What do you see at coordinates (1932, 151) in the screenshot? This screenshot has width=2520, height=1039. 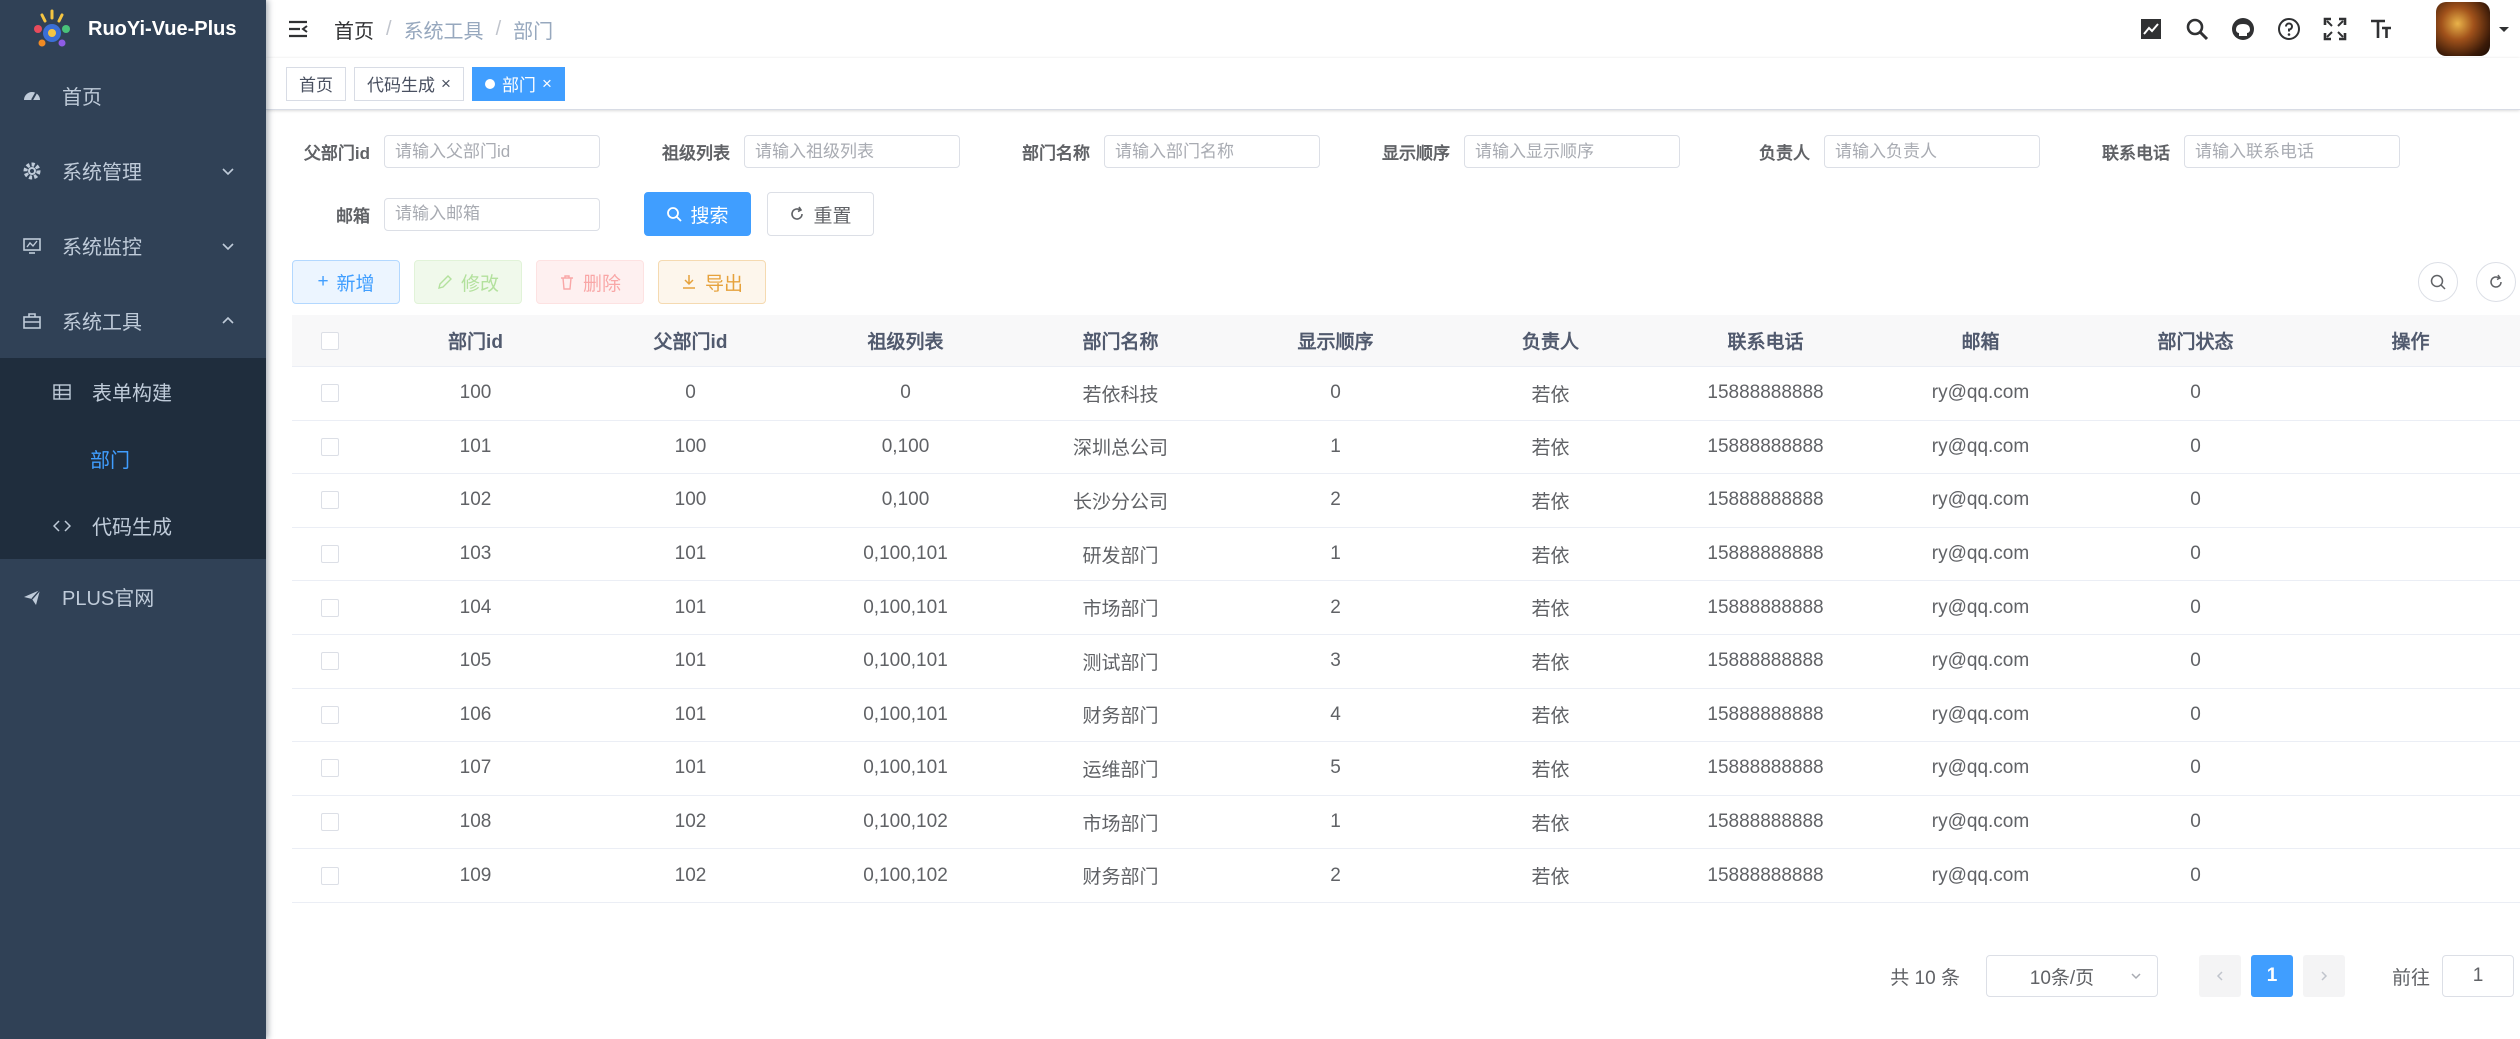 I see `leader-input` at bounding box center [1932, 151].